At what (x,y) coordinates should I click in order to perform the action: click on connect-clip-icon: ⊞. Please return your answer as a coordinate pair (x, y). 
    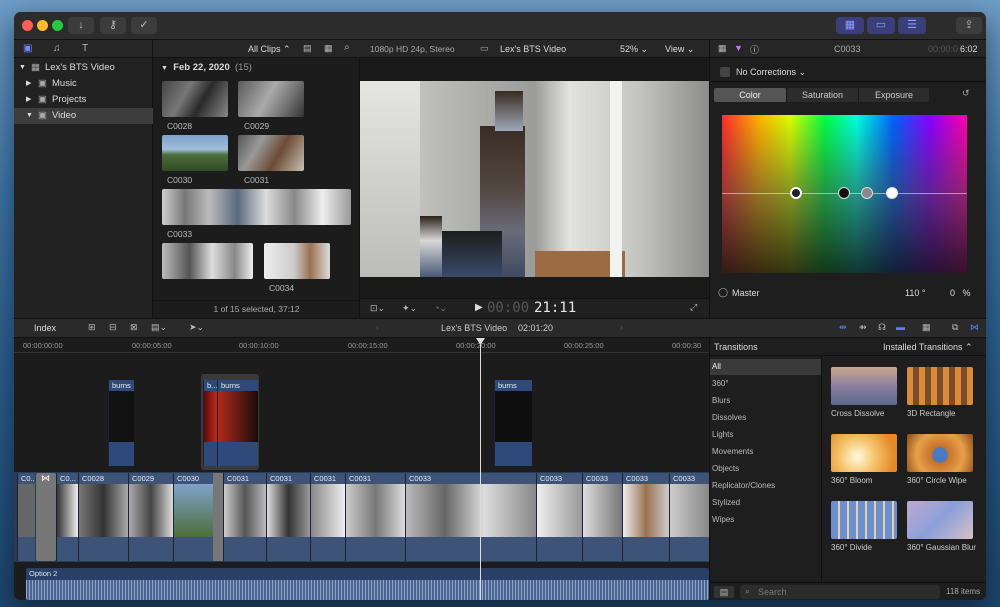
    Looking at the image, I should click on (92, 327).